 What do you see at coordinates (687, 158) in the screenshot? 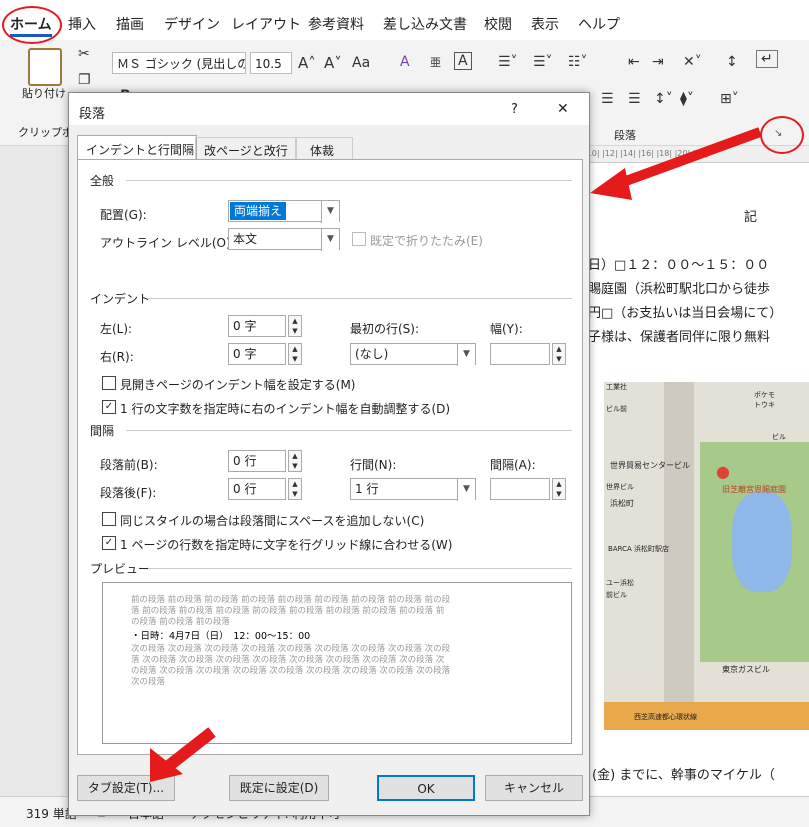
I see `arrow-to-dialog` at bounding box center [687, 158].